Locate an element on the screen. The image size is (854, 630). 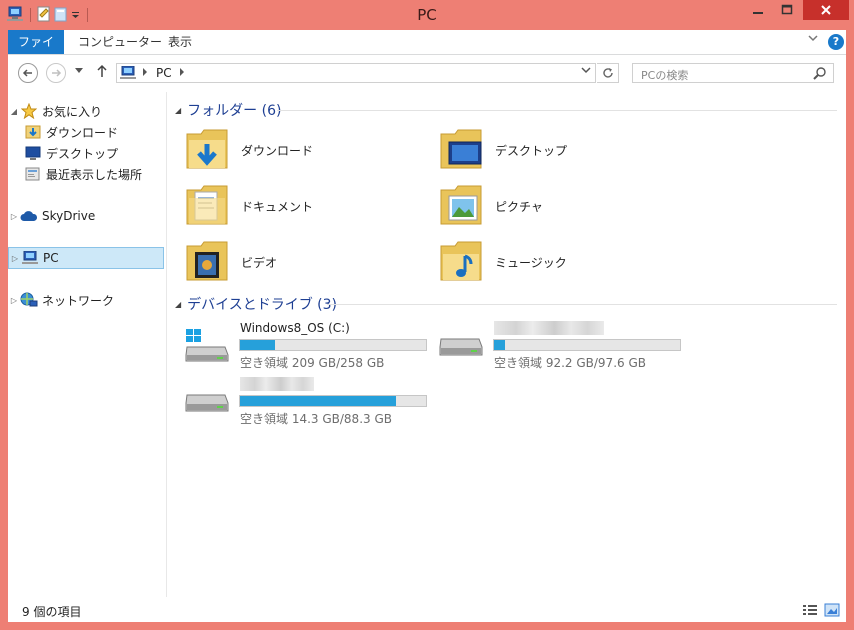
search-input: PCの検索 is located at coordinates (664, 75).